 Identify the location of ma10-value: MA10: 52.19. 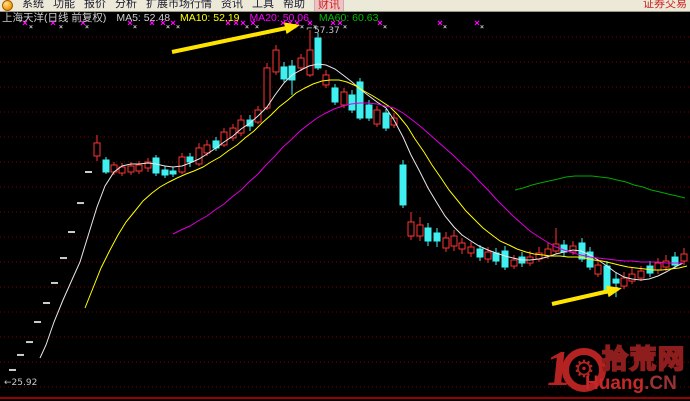
(209, 18).